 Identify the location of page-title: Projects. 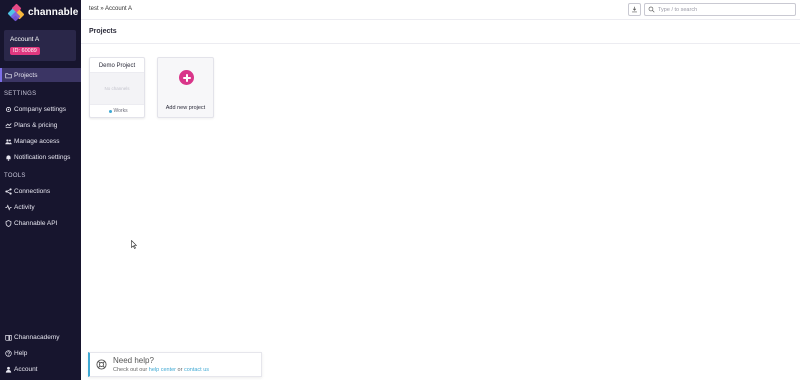
(103, 31).